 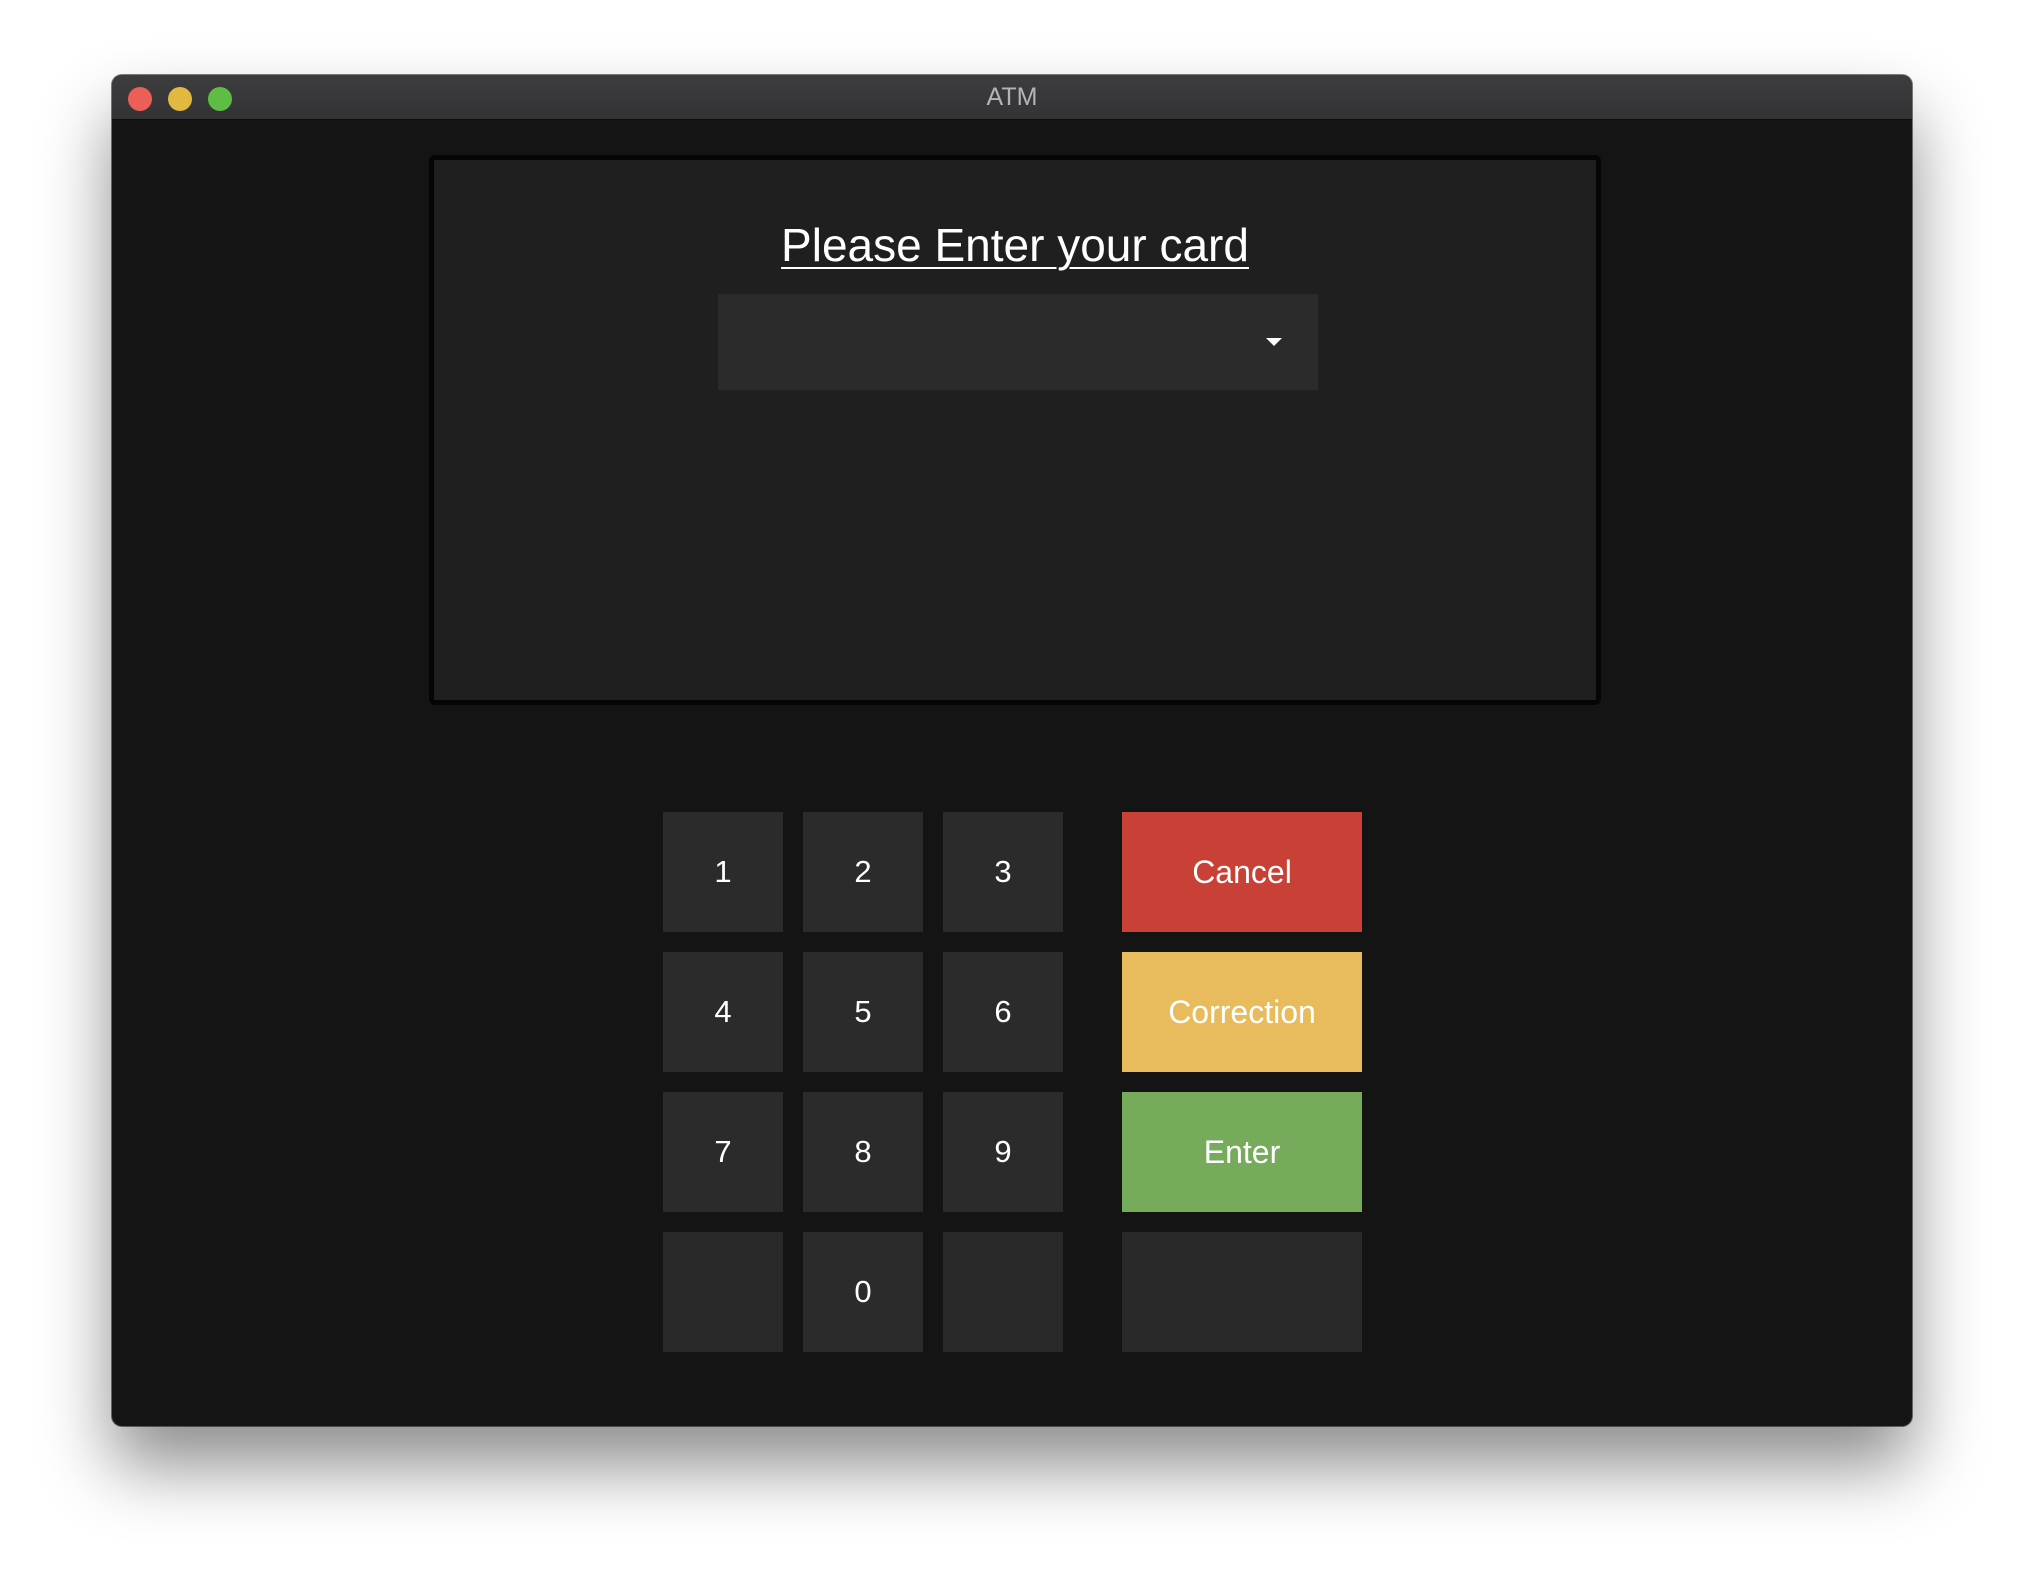 What do you see at coordinates (1003, 1292) in the screenshot?
I see `key-blank-right` at bounding box center [1003, 1292].